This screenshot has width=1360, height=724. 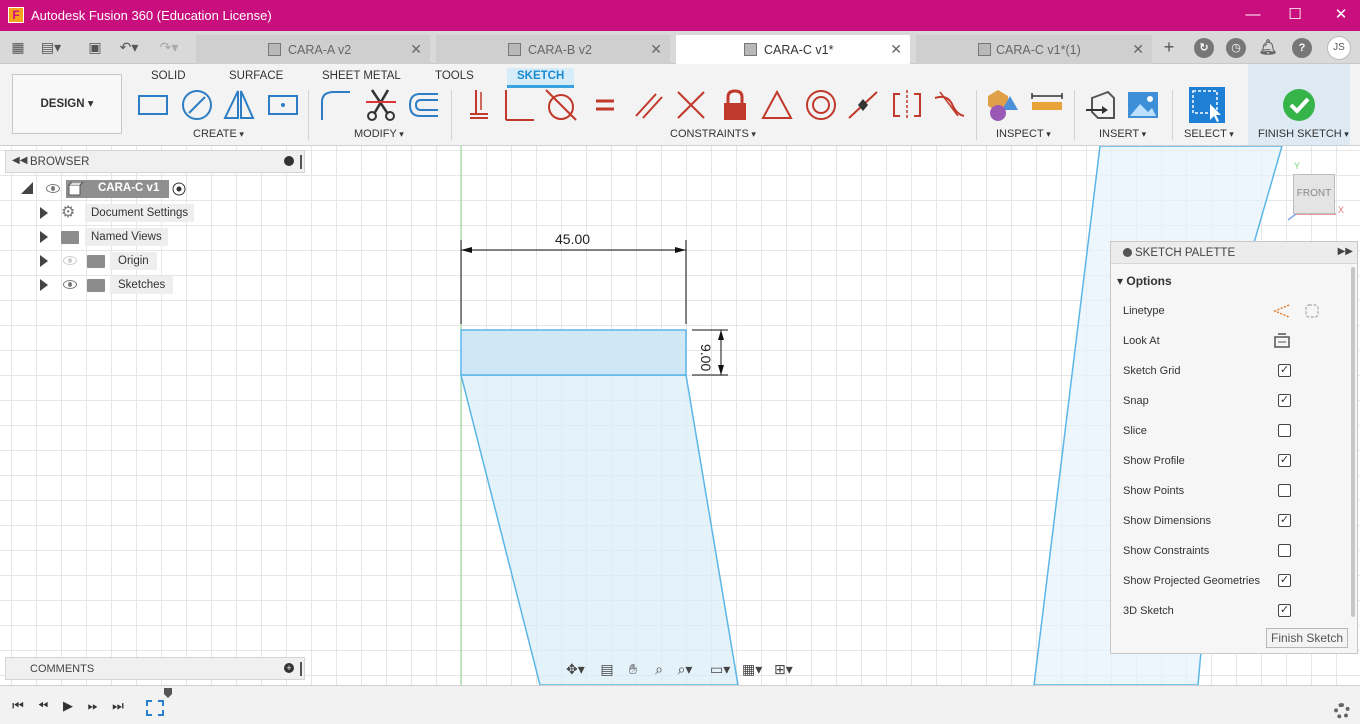 What do you see at coordinates (67, 104) in the screenshot?
I see `workspace-switcher: DESIGN ▾` at bounding box center [67, 104].